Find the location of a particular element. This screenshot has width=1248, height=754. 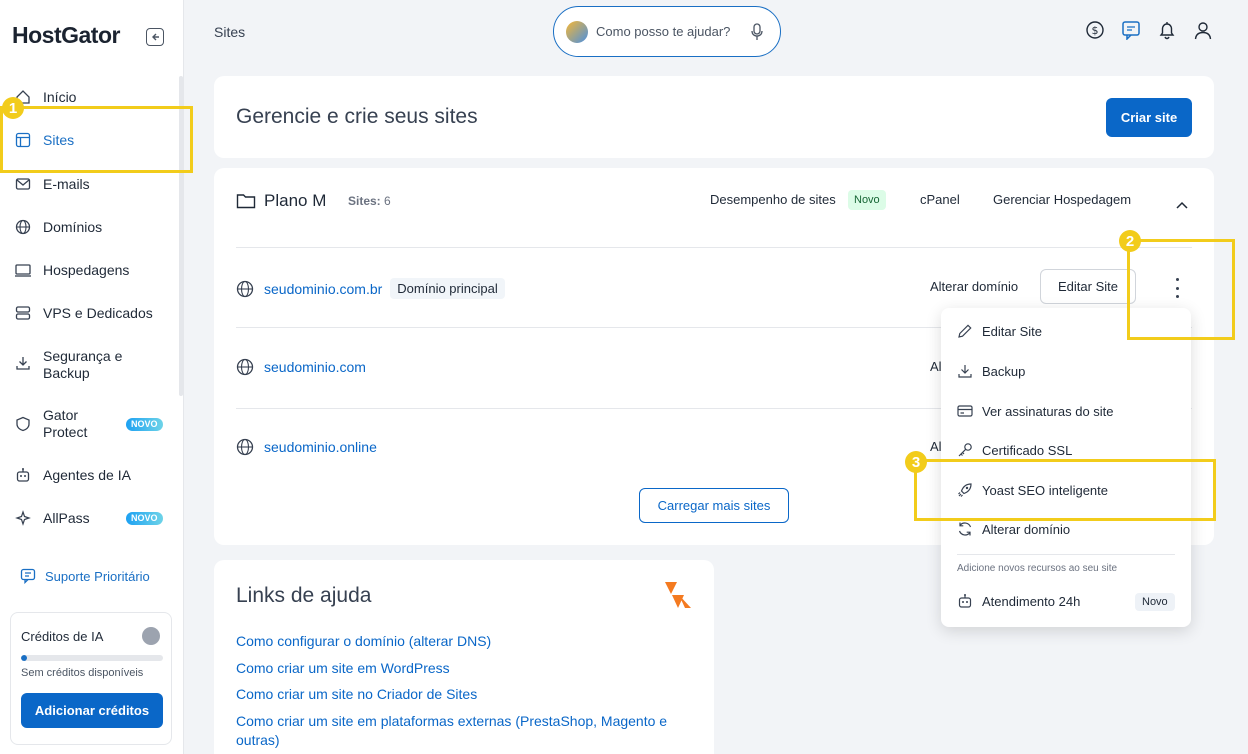

menu-item-change-domain: Alterar domínio is located at coordinates (1013, 529).